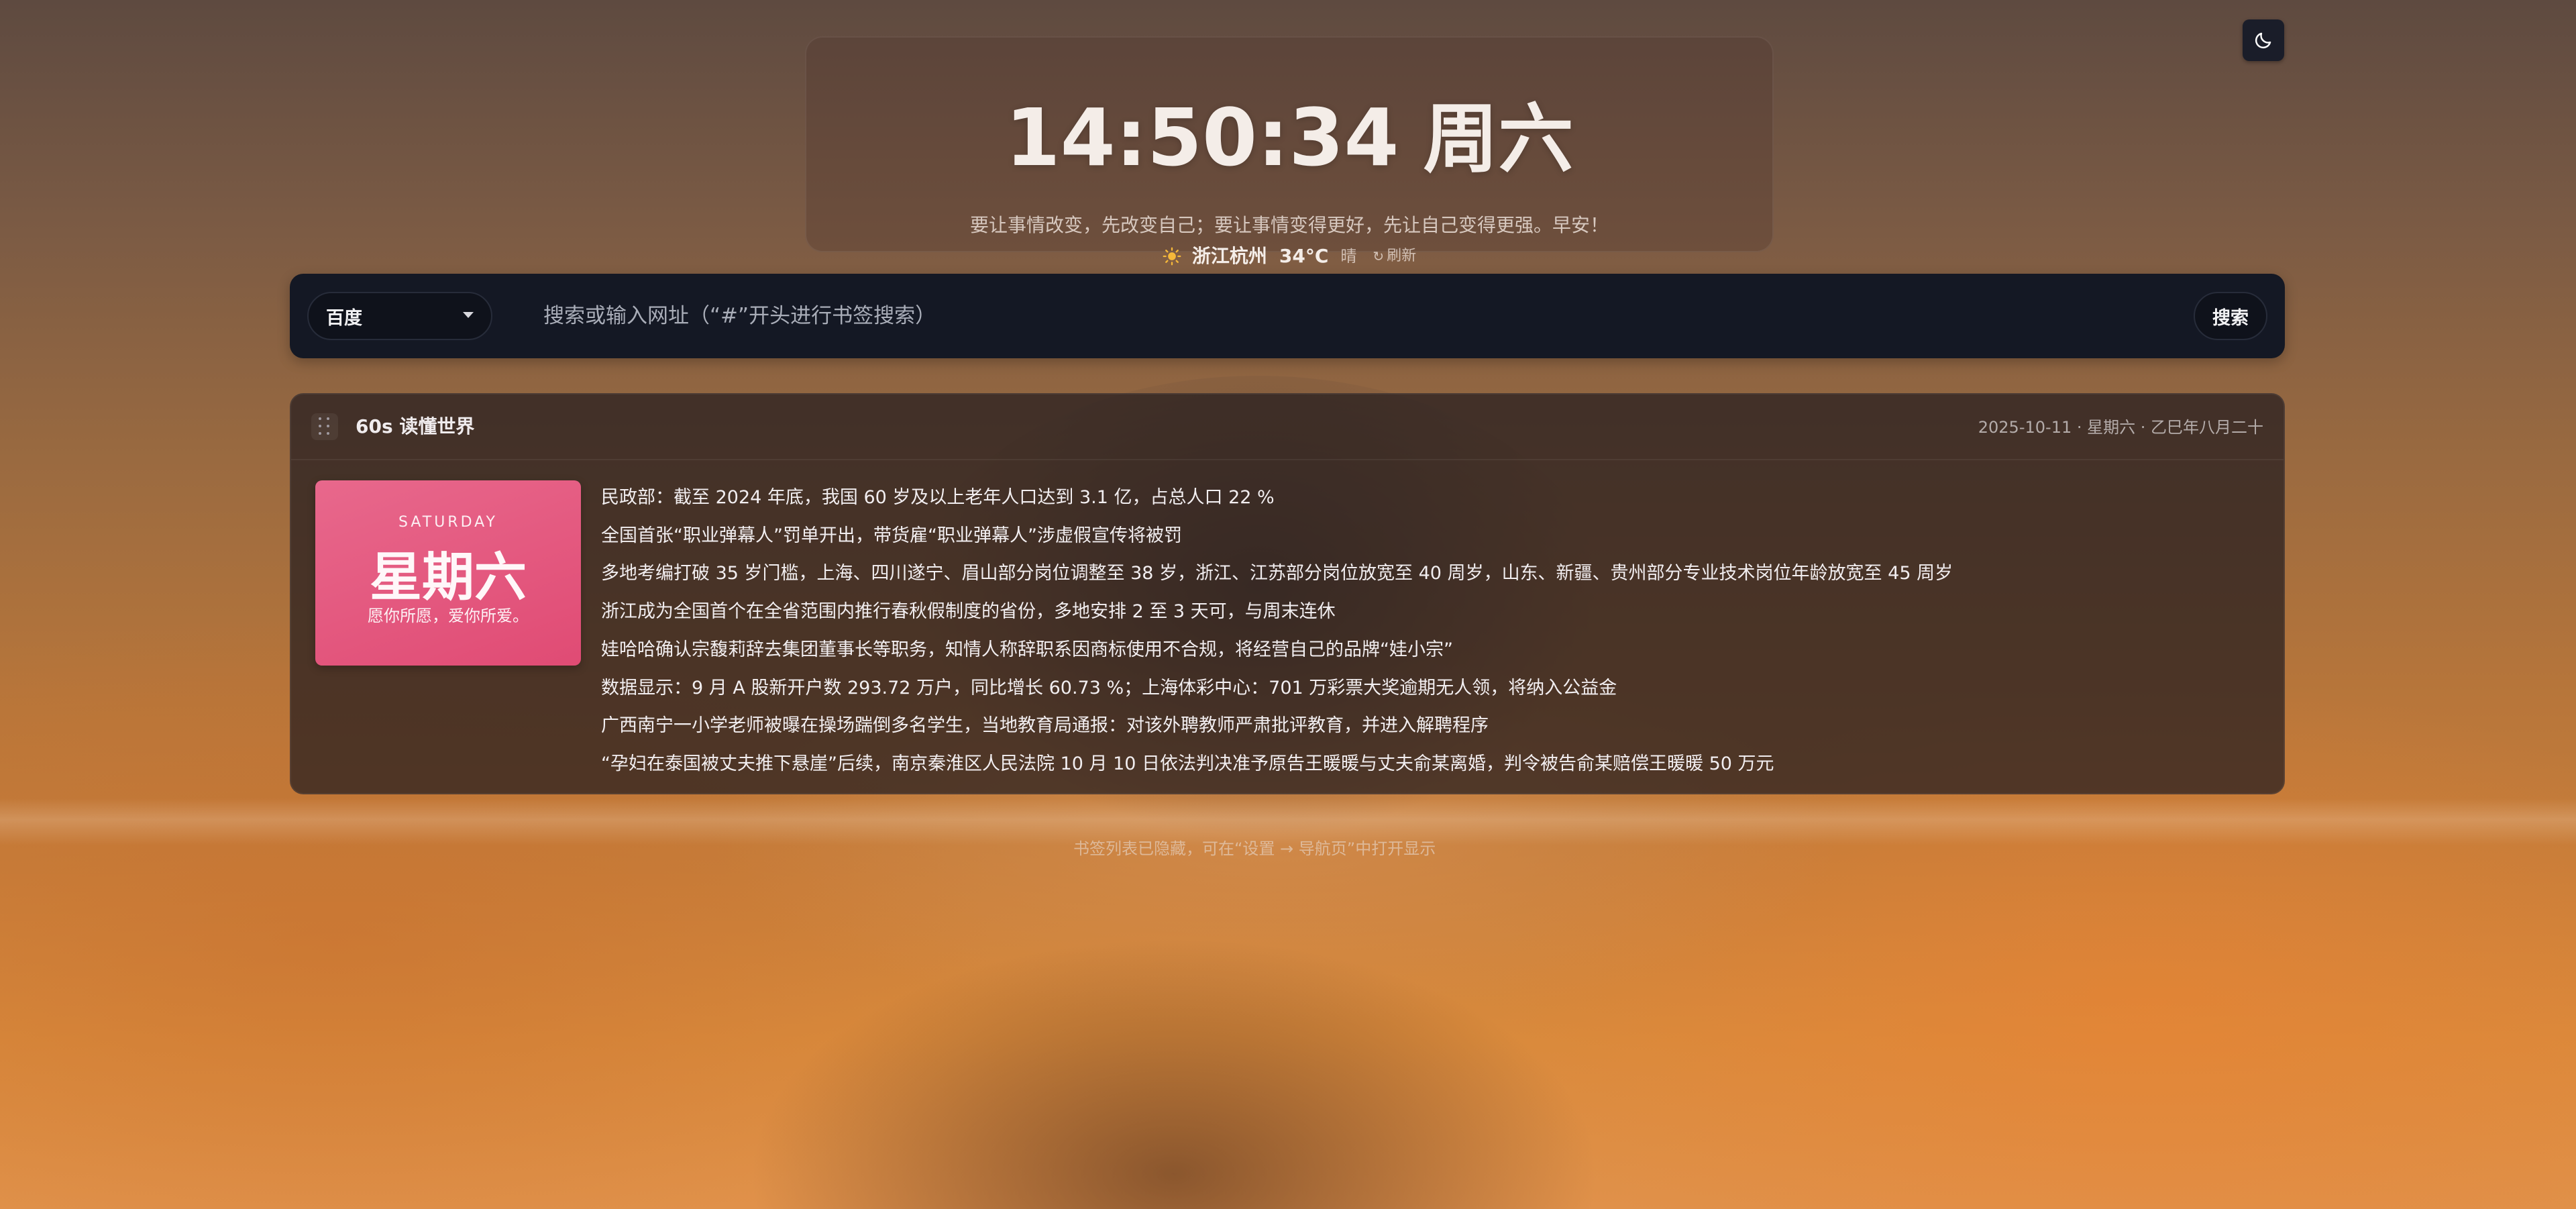 This screenshot has height=1209, width=2576. Describe the element at coordinates (1202, 137) in the screenshot. I see `clock-time: 14:50:34` at that location.